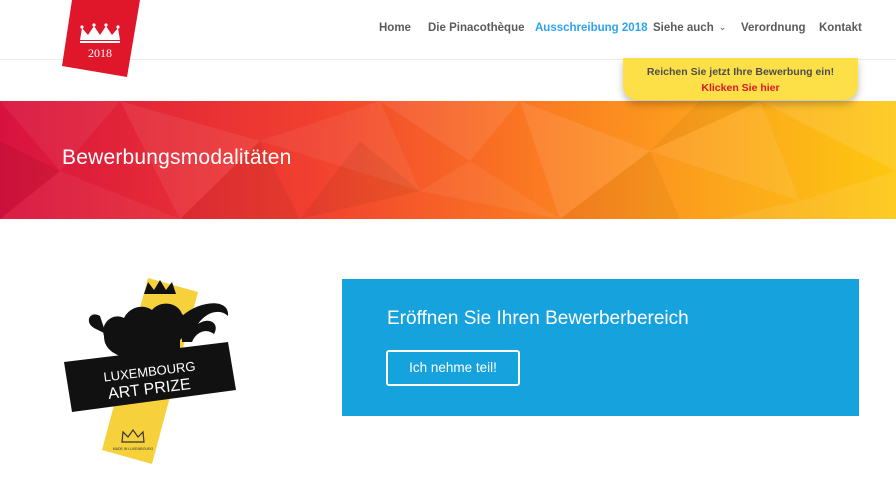  What do you see at coordinates (840, 28) in the screenshot?
I see `nav-kontakt: Kontakt` at bounding box center [840, 28].